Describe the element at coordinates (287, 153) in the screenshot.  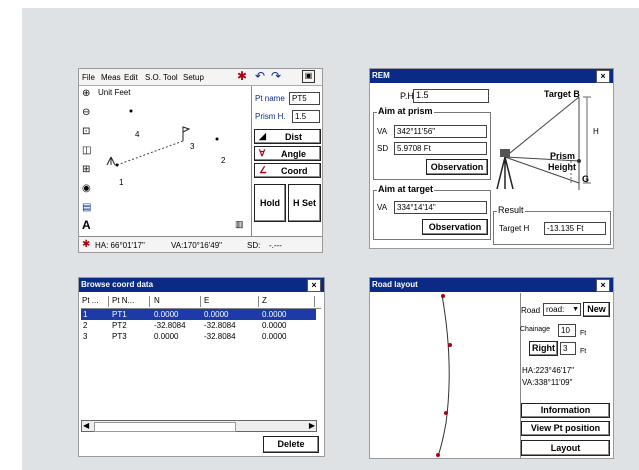
I see `angle-button: ∀ Angle` at that location.